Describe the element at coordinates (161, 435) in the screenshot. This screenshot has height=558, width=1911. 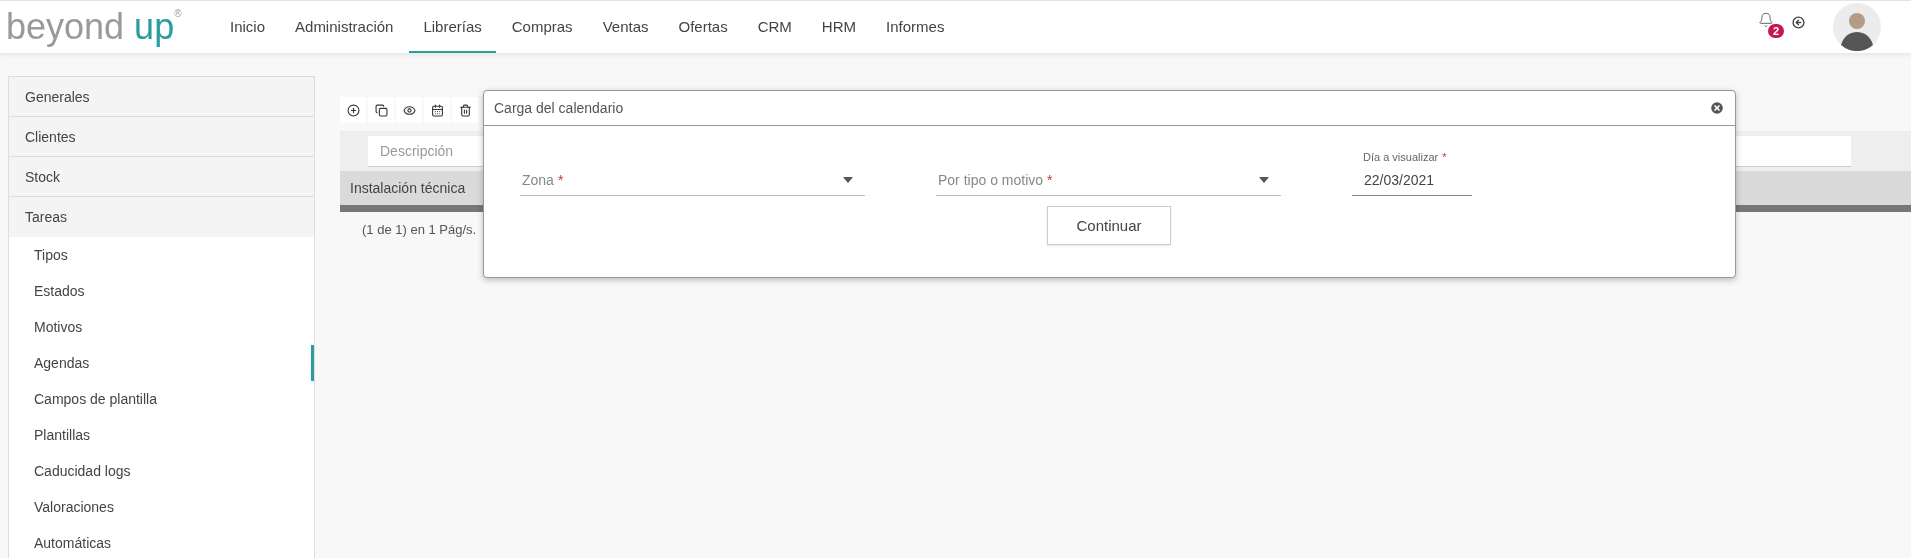
I see `sidebar-item: Plantillas` at that location.